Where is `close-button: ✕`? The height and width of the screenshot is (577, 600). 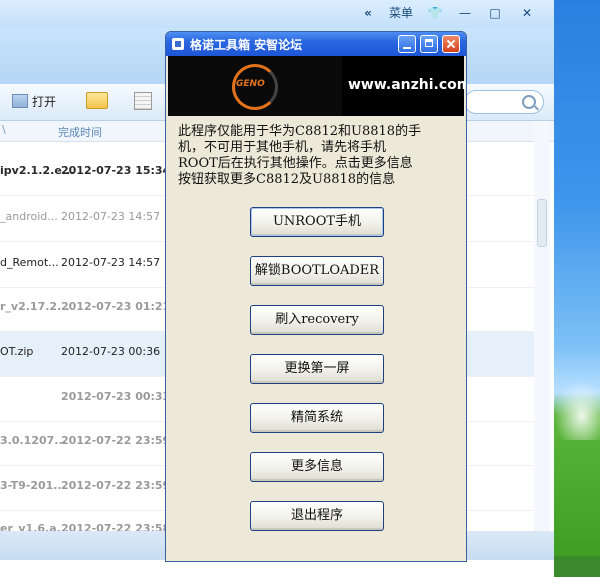
close-button: ✕ is located at coordinates (527, 13).